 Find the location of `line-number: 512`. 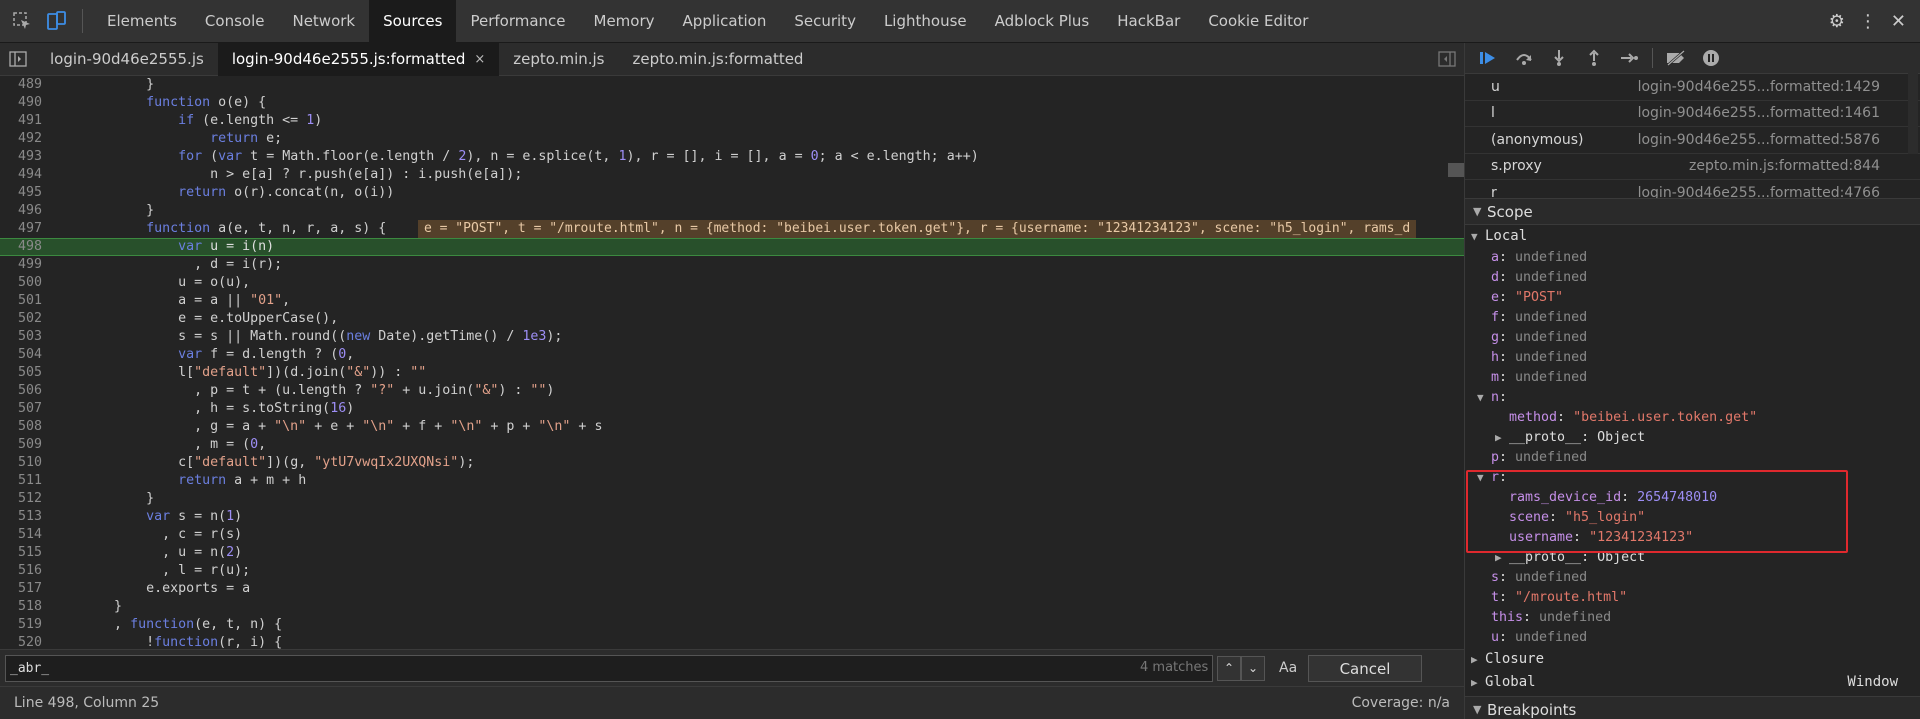

line-number: 512 is located at coordinates (25, 499).